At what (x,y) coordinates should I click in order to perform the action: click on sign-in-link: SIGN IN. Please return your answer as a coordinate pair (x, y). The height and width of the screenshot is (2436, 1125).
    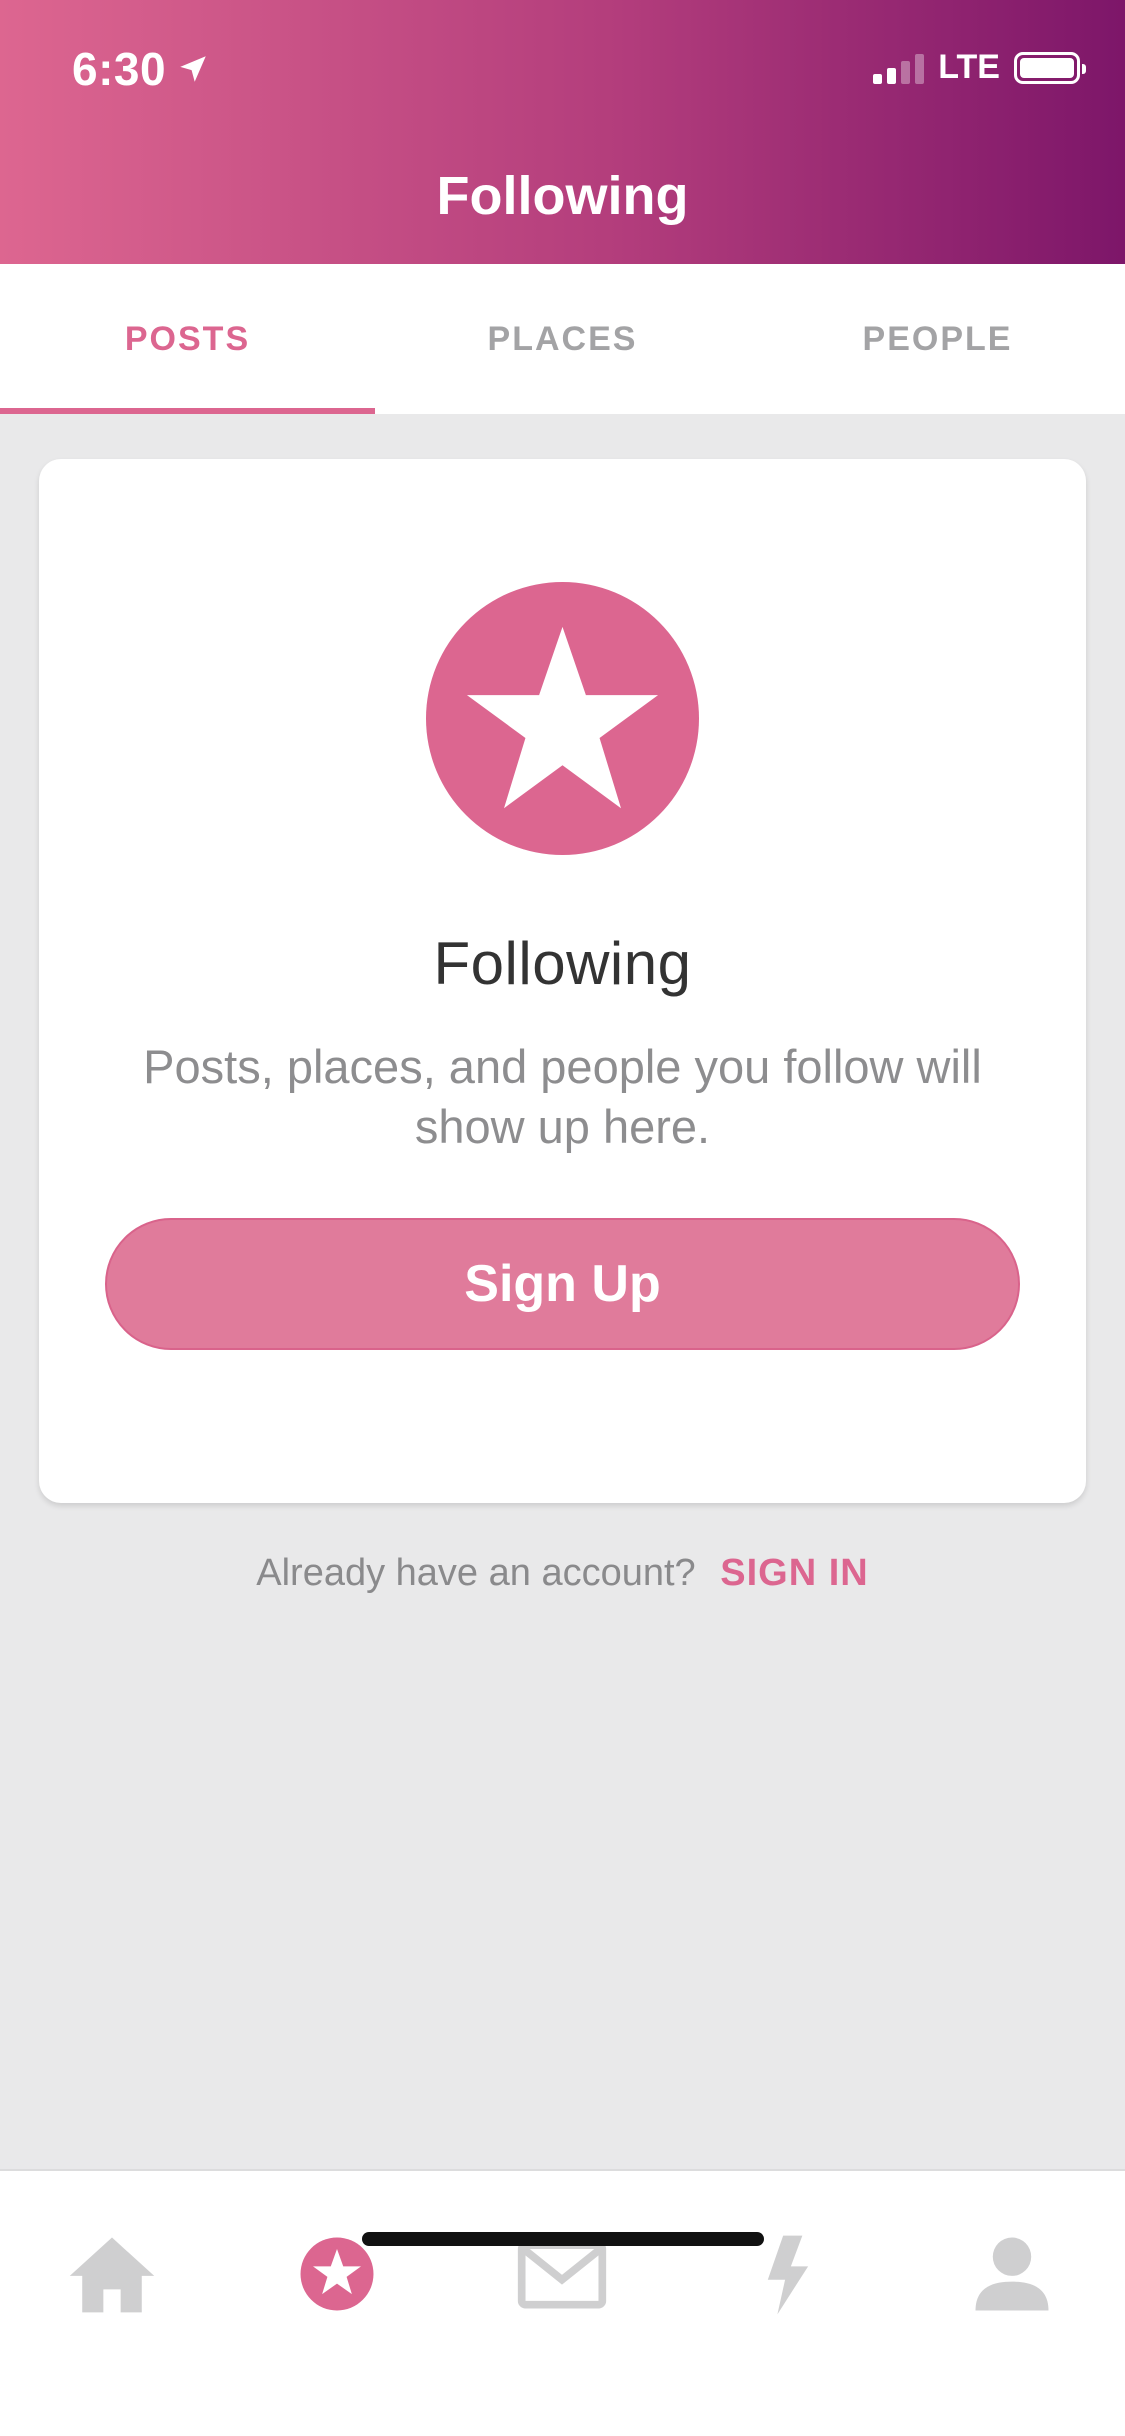
    Looking at the image, I should click on (794, 1573).